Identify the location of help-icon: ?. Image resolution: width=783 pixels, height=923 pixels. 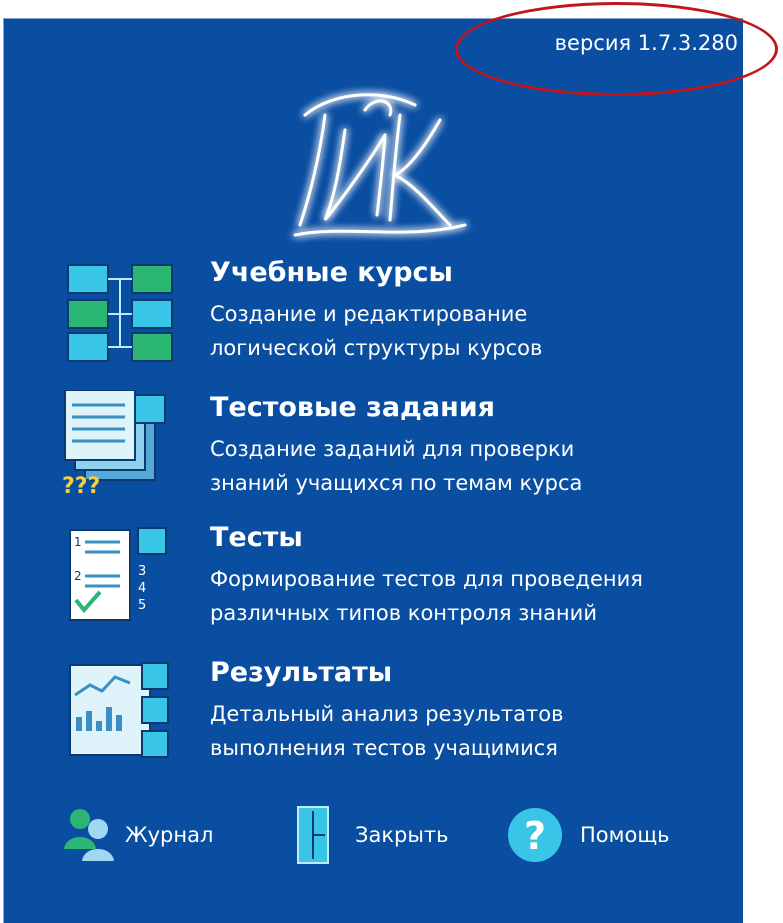
(535, 835).